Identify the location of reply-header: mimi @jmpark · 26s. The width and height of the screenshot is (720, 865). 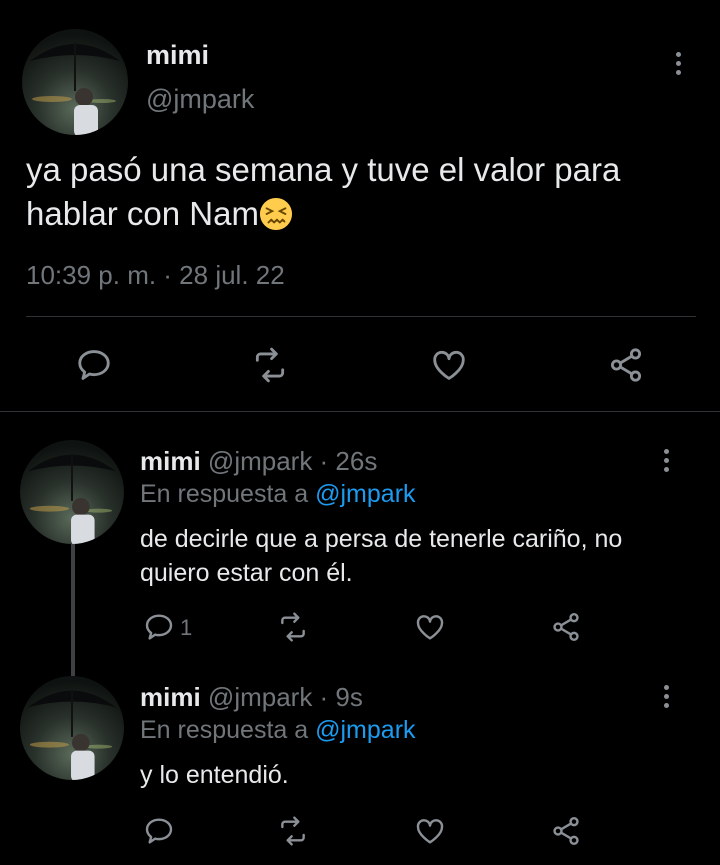
(258, 461).